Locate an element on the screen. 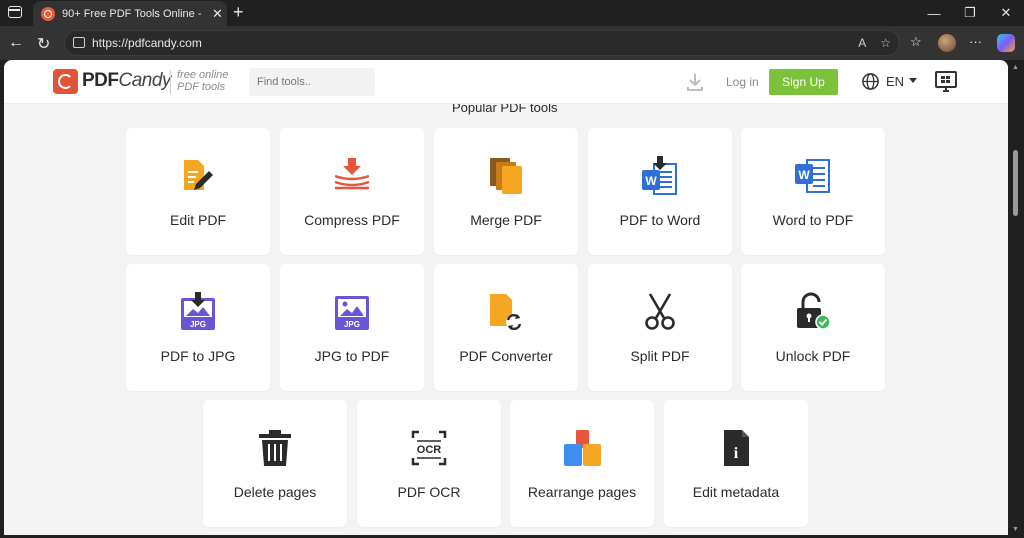 The width and height of the screenshot is (1024, 538). restore-button: ❐ is located at coordinates (970, 13).